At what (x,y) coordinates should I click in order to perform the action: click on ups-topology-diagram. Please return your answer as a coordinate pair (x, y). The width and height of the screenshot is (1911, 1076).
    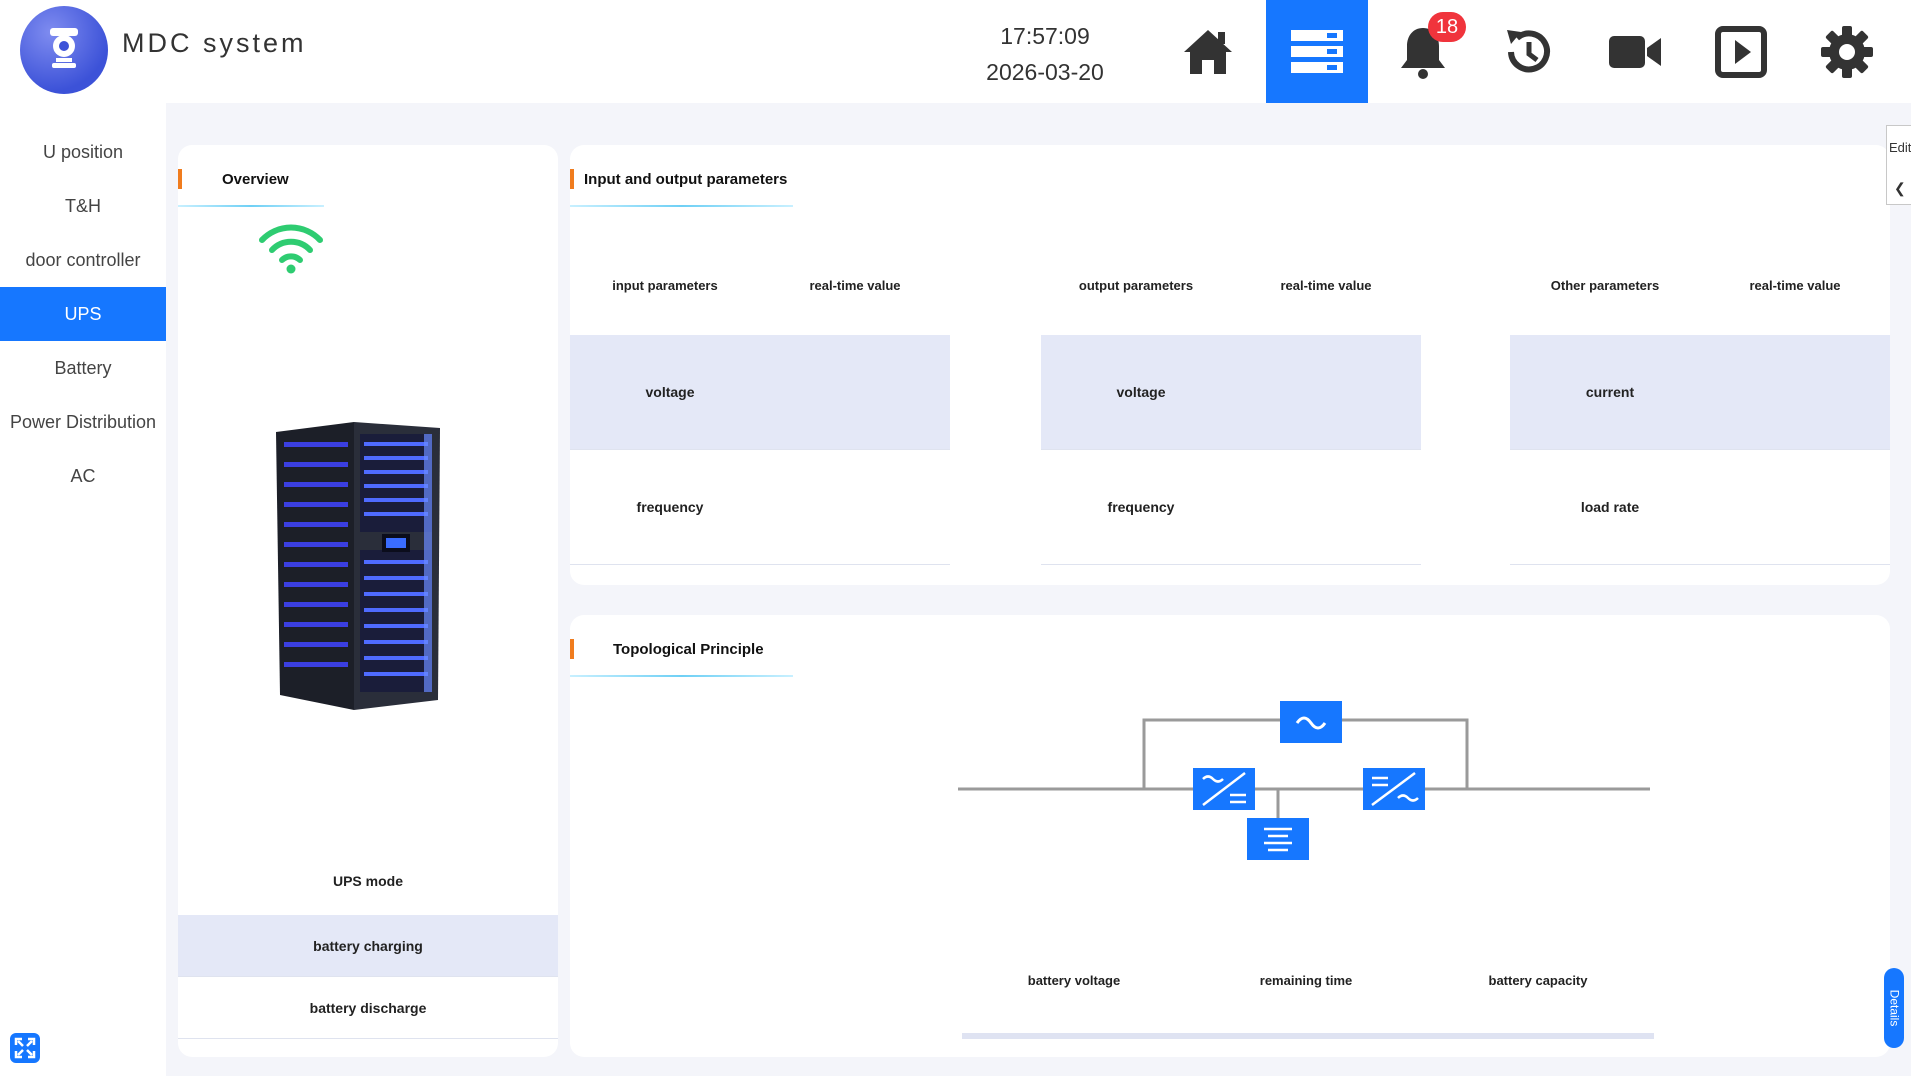
    Looking at the image, I should click on (1304, 780).